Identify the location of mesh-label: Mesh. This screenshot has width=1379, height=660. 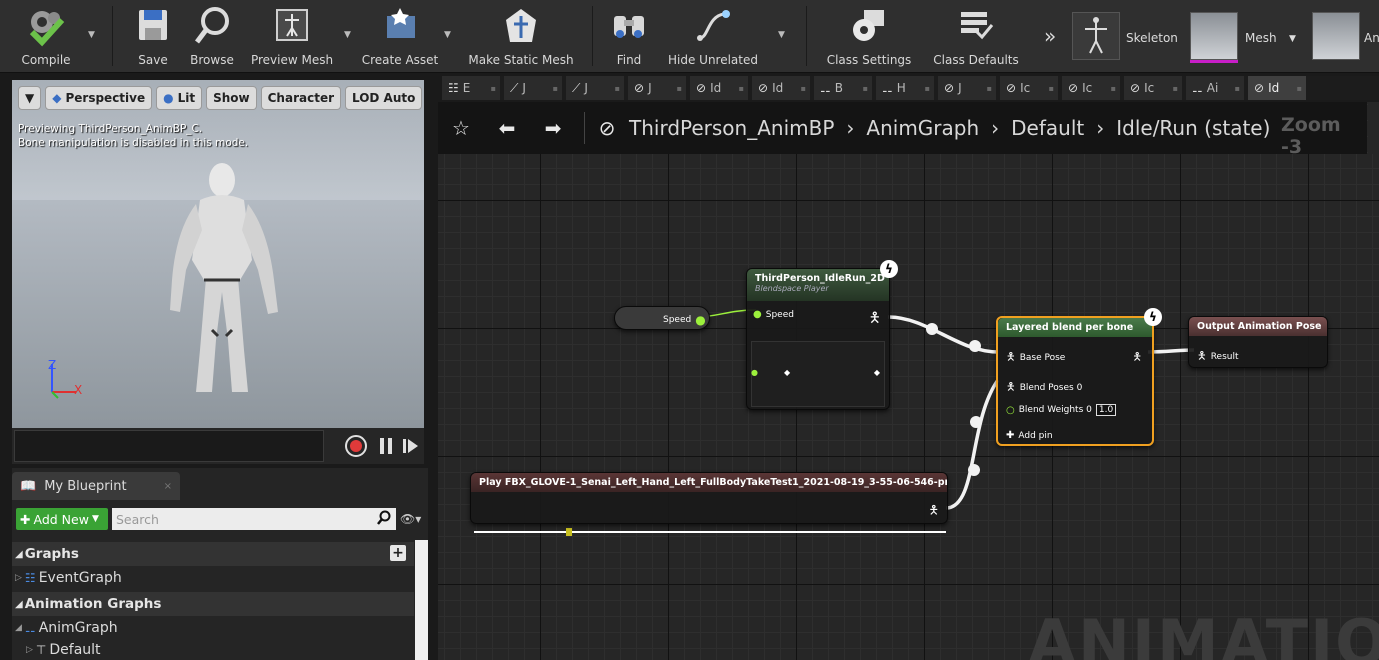
(1261, 38).